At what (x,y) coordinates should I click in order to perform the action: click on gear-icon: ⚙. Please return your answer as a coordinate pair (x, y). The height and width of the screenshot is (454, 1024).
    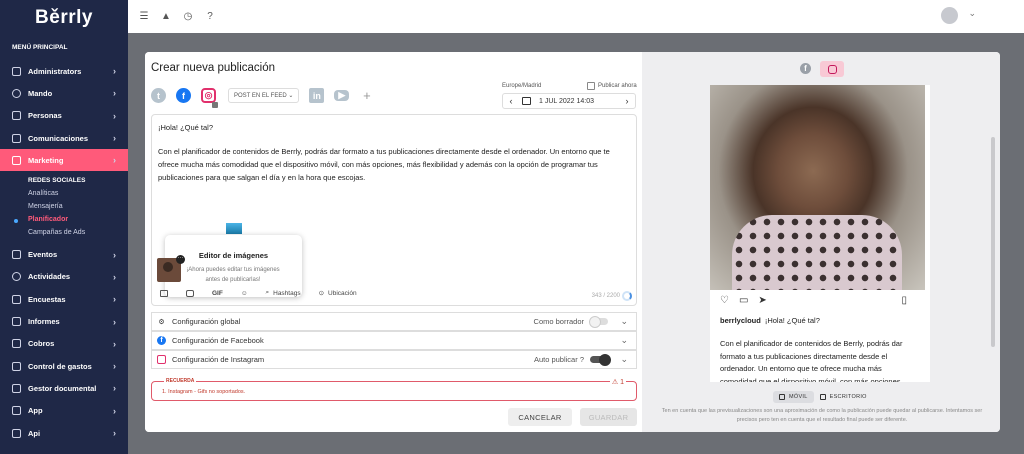
    Looking at the image, I should click on (161, 322).